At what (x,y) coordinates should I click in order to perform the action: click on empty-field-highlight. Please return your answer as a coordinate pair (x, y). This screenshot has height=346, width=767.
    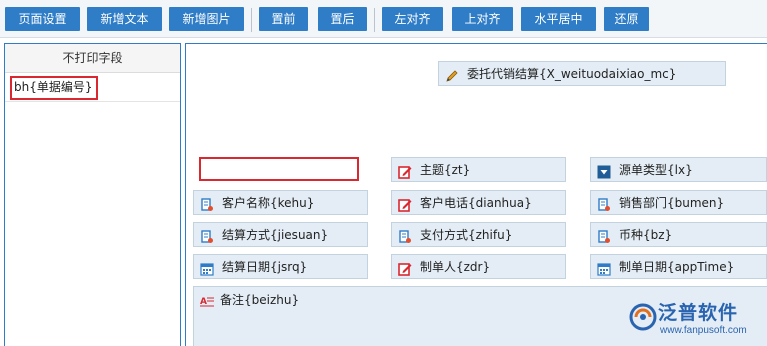
    Looking at the image, I should click on (279, 169).